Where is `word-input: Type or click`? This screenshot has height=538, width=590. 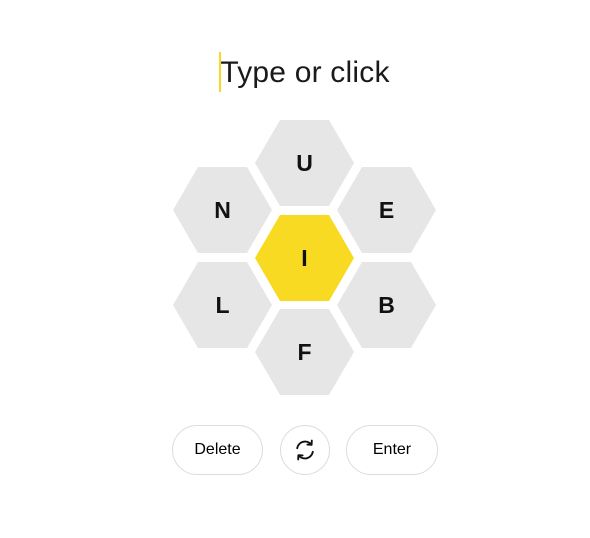 word-input: Type or click is located at coordinates (304, 73).